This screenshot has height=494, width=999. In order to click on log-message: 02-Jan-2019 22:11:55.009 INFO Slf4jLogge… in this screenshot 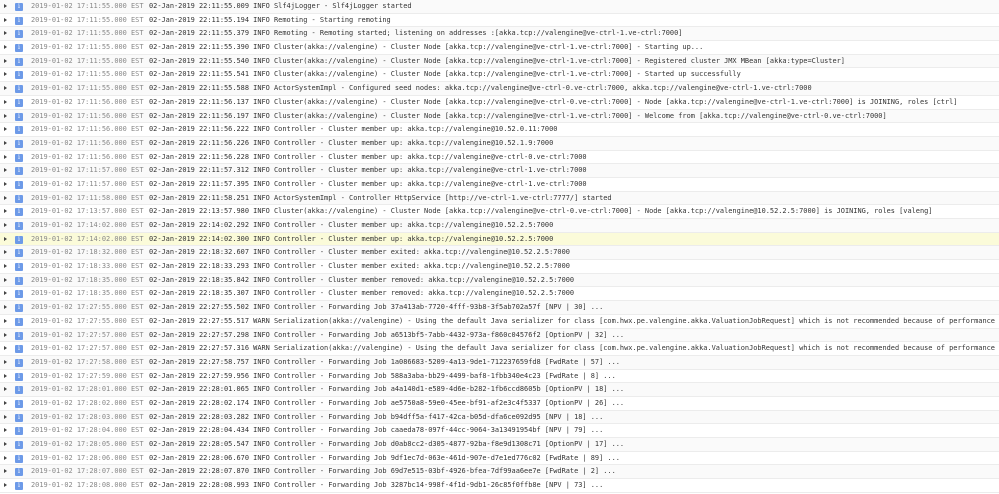, I will do `click(280, 6)`.